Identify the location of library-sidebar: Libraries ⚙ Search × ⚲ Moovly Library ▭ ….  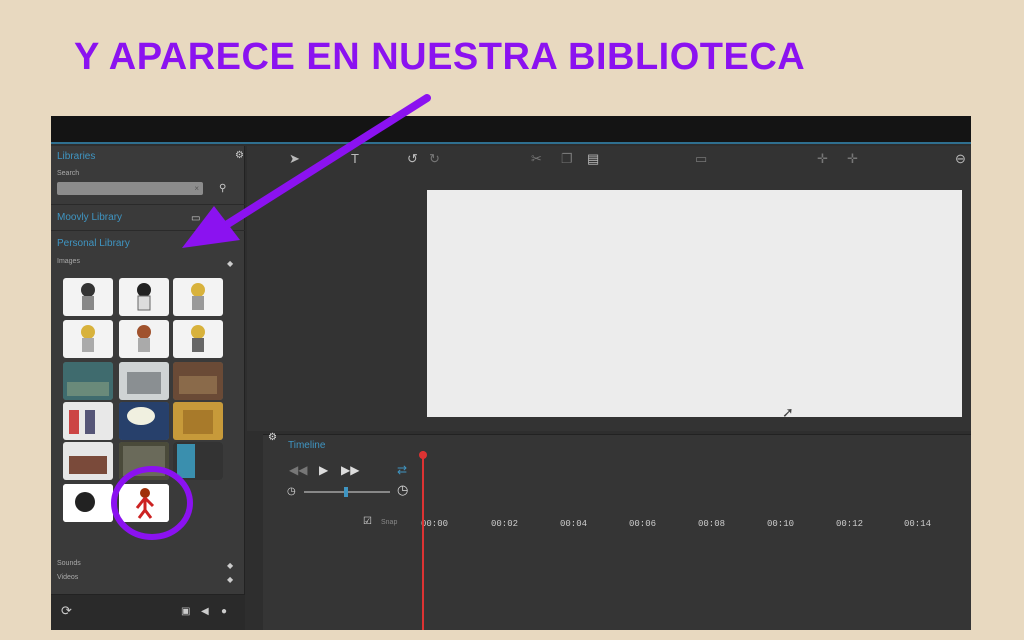
(148, 388).